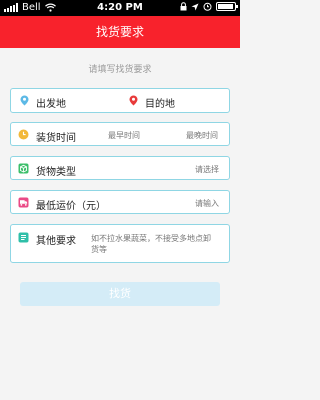 Image resolution: width=320 pixels, height=400 pixels. I want to click on form-prompt: 请填写找货要求, so click(120, 70).